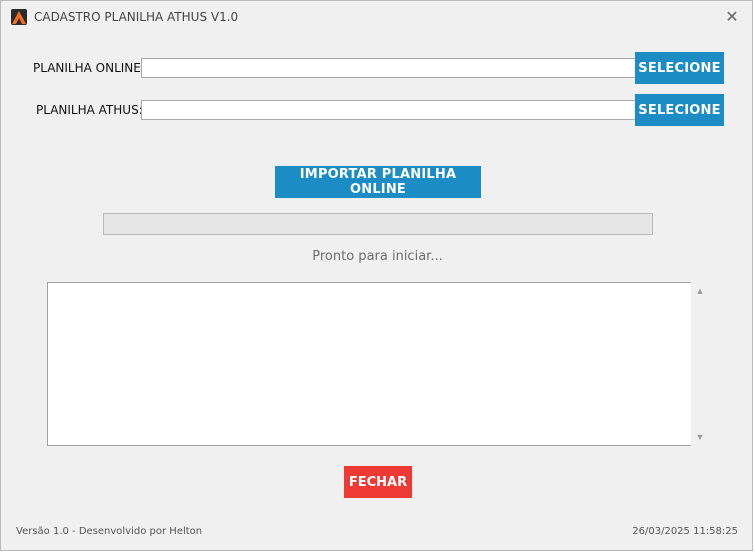  I want to click on planilha-online-path-input, so click(388, 68).